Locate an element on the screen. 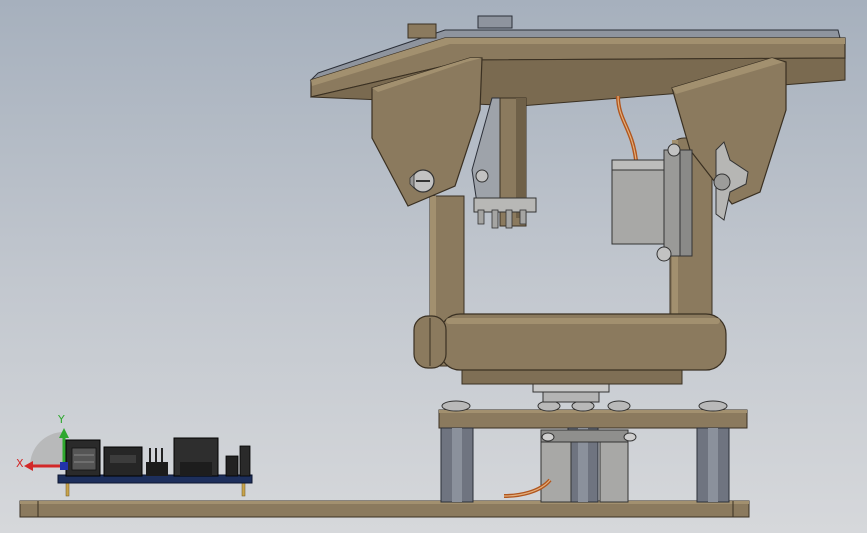 This screenshot has width=867, height=533. base-servo is located at coordinates (570, 466).